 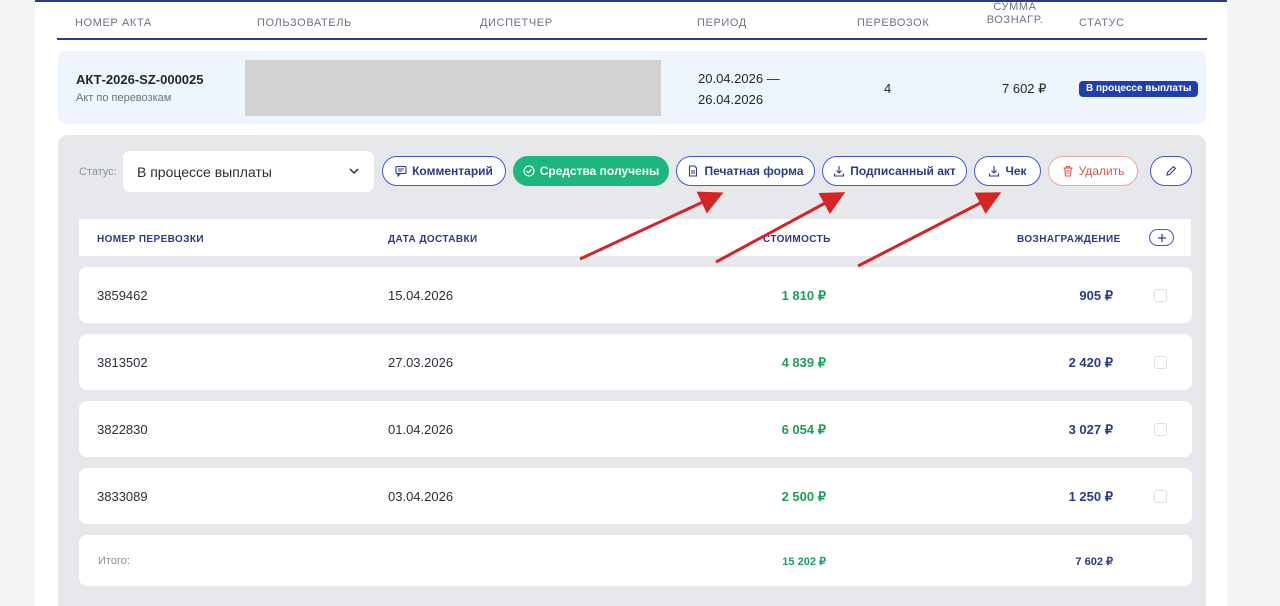 What do you see at coordinates (204, 172) in the screenshot?
I see `status-select-value: В процессе выплаты` at bounding box center [204, 172].